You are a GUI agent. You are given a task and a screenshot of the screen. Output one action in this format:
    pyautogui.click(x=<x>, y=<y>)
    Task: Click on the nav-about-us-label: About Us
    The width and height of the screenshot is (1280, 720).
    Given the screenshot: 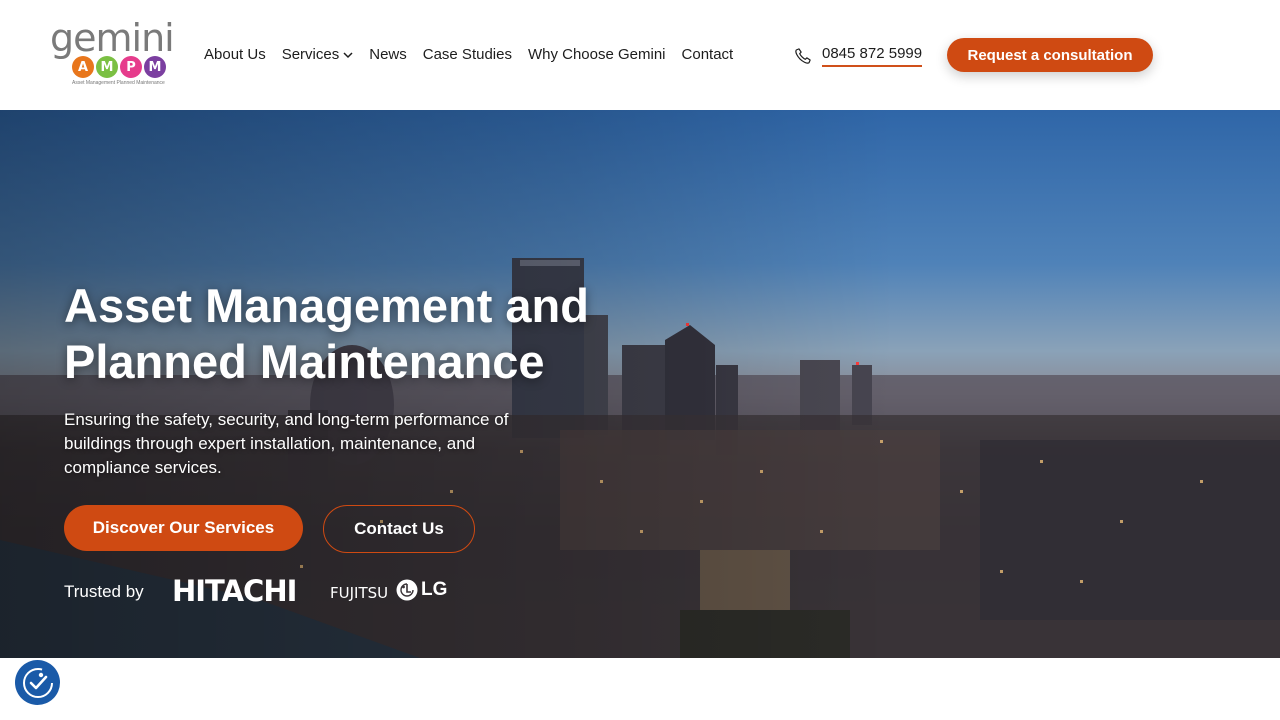 What is the action you would take?
    pyautogui.click(x=235, y=54)
    